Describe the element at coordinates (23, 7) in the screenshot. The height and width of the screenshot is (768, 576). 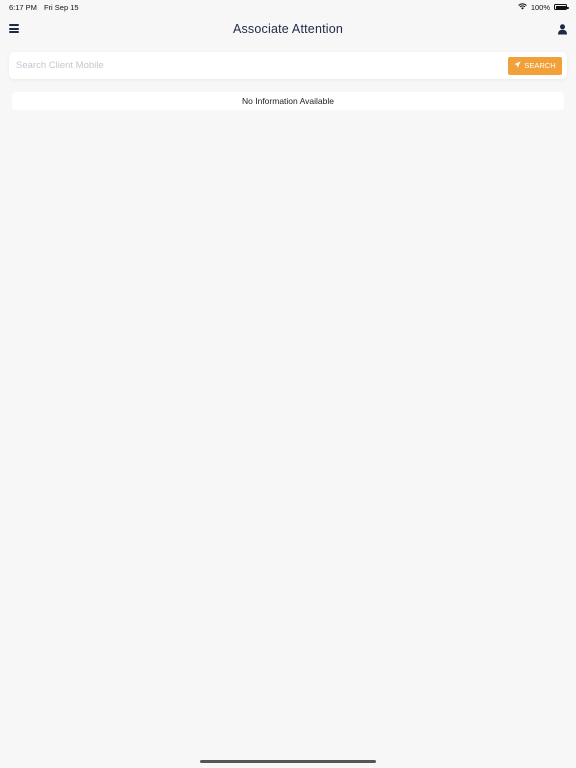
I see `status-time: 6:17 PM` at that location.